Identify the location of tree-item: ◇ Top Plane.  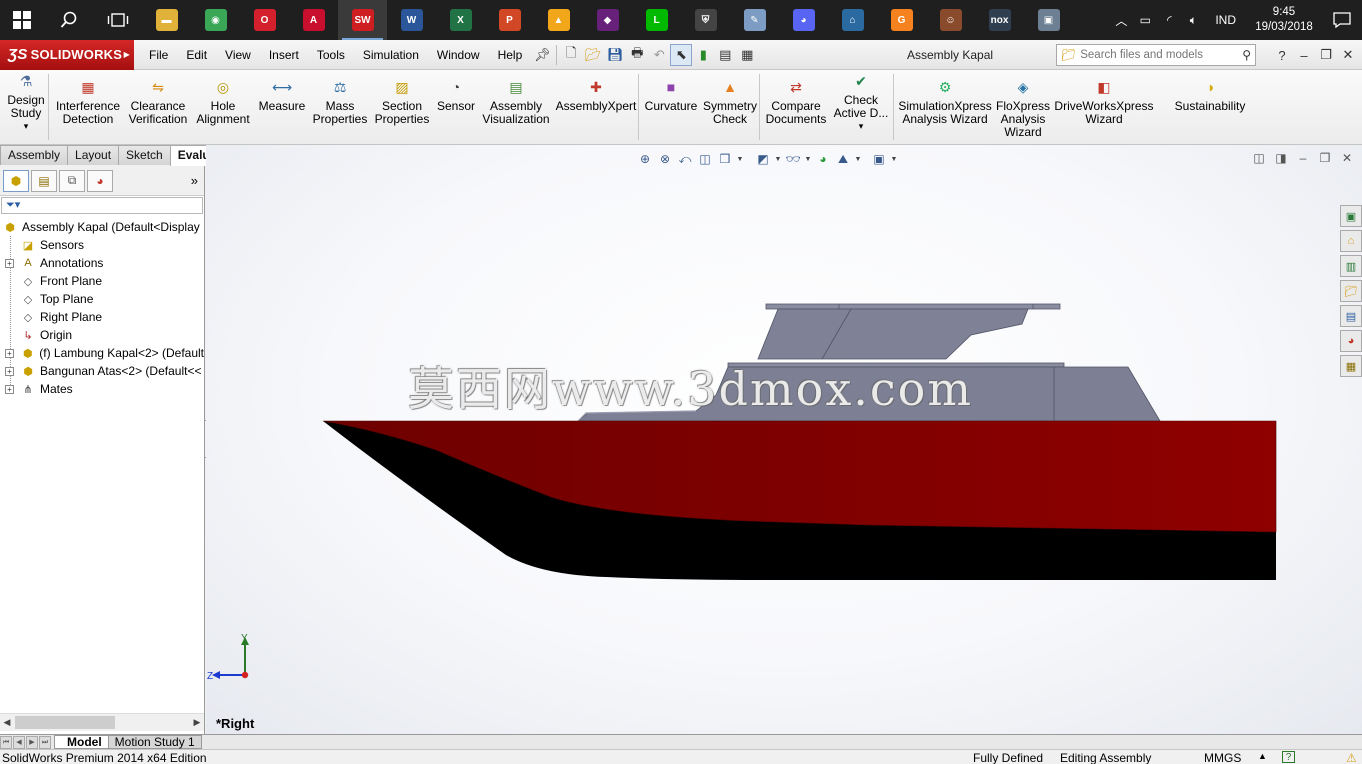
(102, 299).